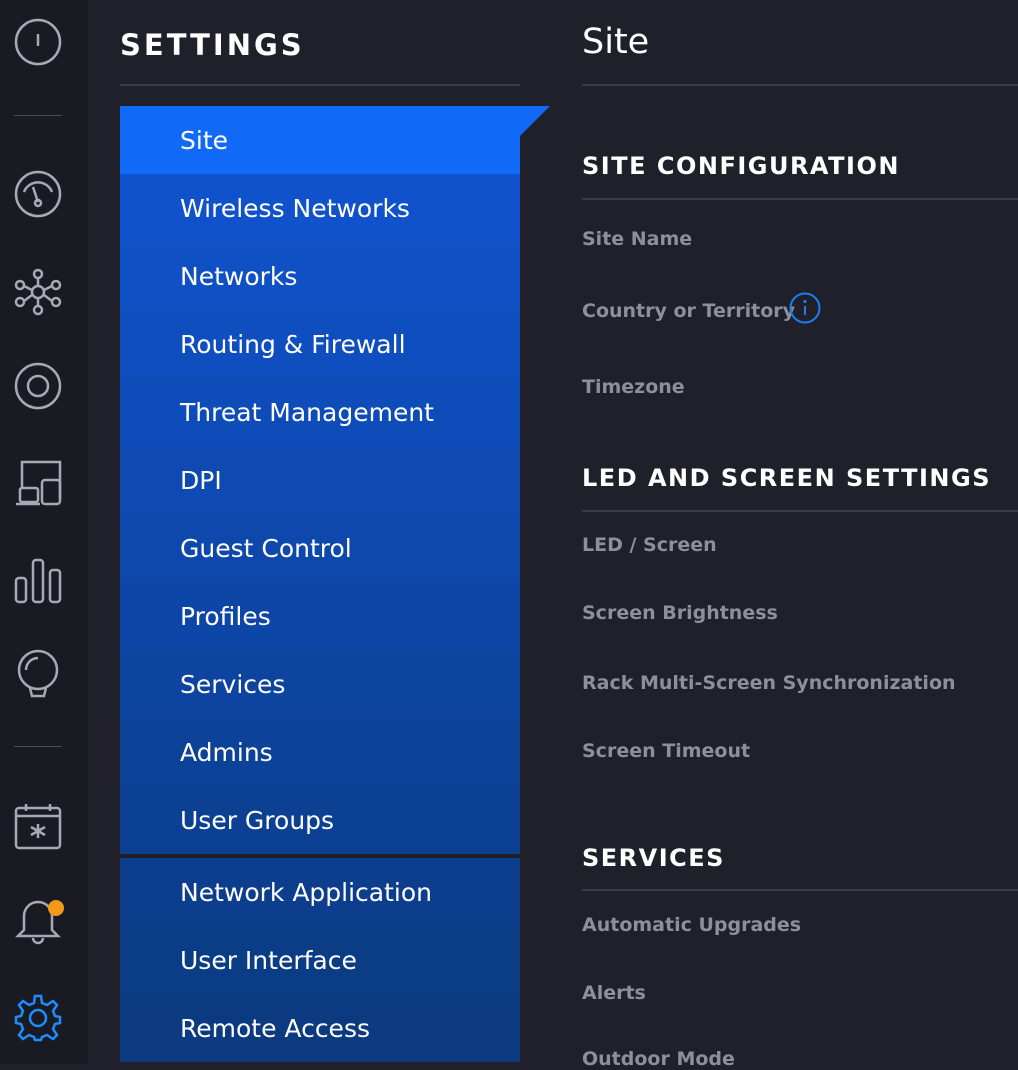  What do you see at coordinates (38, 292) in the screenshot?
I see `topology-icon` at bounding box center [38, 292].